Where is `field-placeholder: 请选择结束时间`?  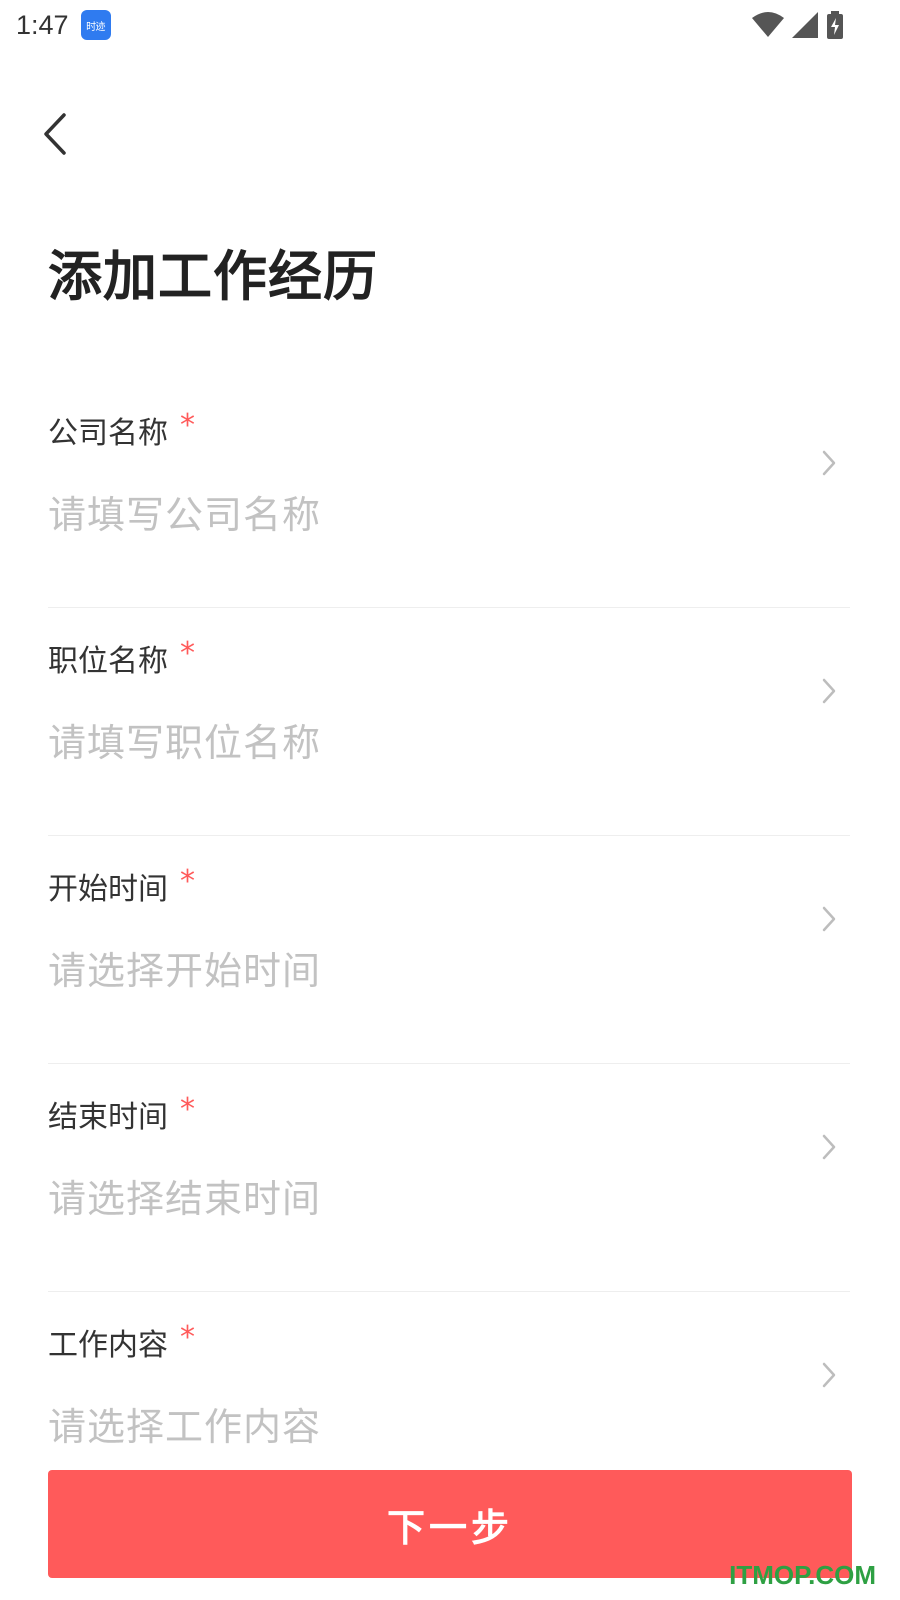 field-placeholder: 请选择结束时间 is located at coordinates (185, 1199).